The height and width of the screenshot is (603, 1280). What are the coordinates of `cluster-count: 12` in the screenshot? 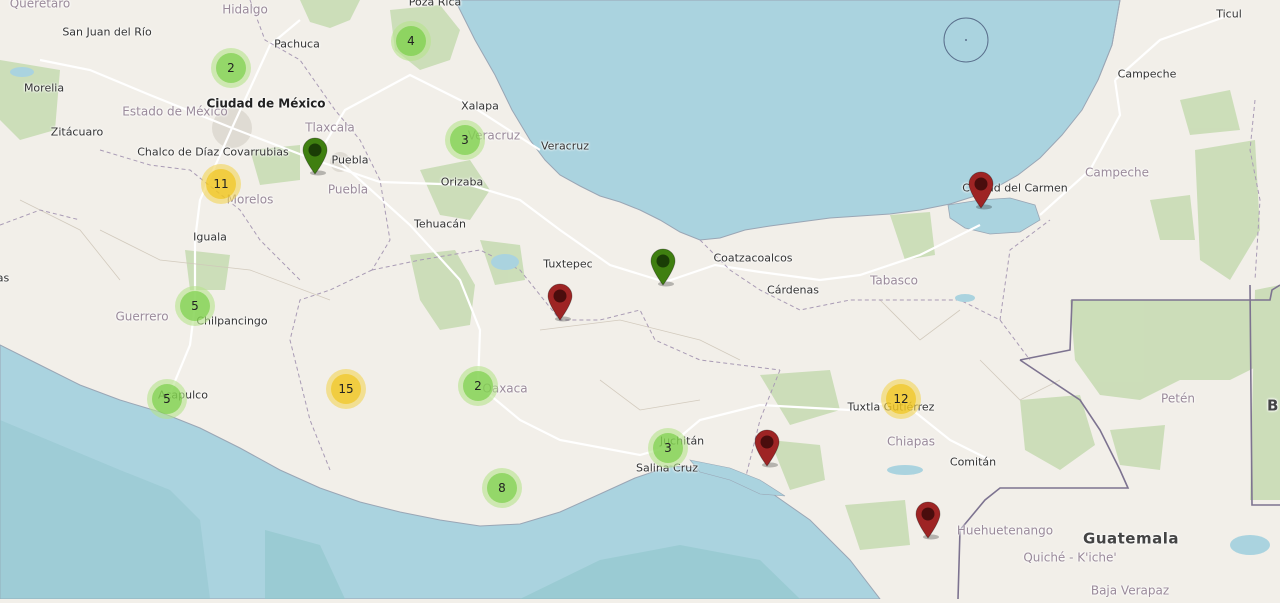 It's located at (901, 399).